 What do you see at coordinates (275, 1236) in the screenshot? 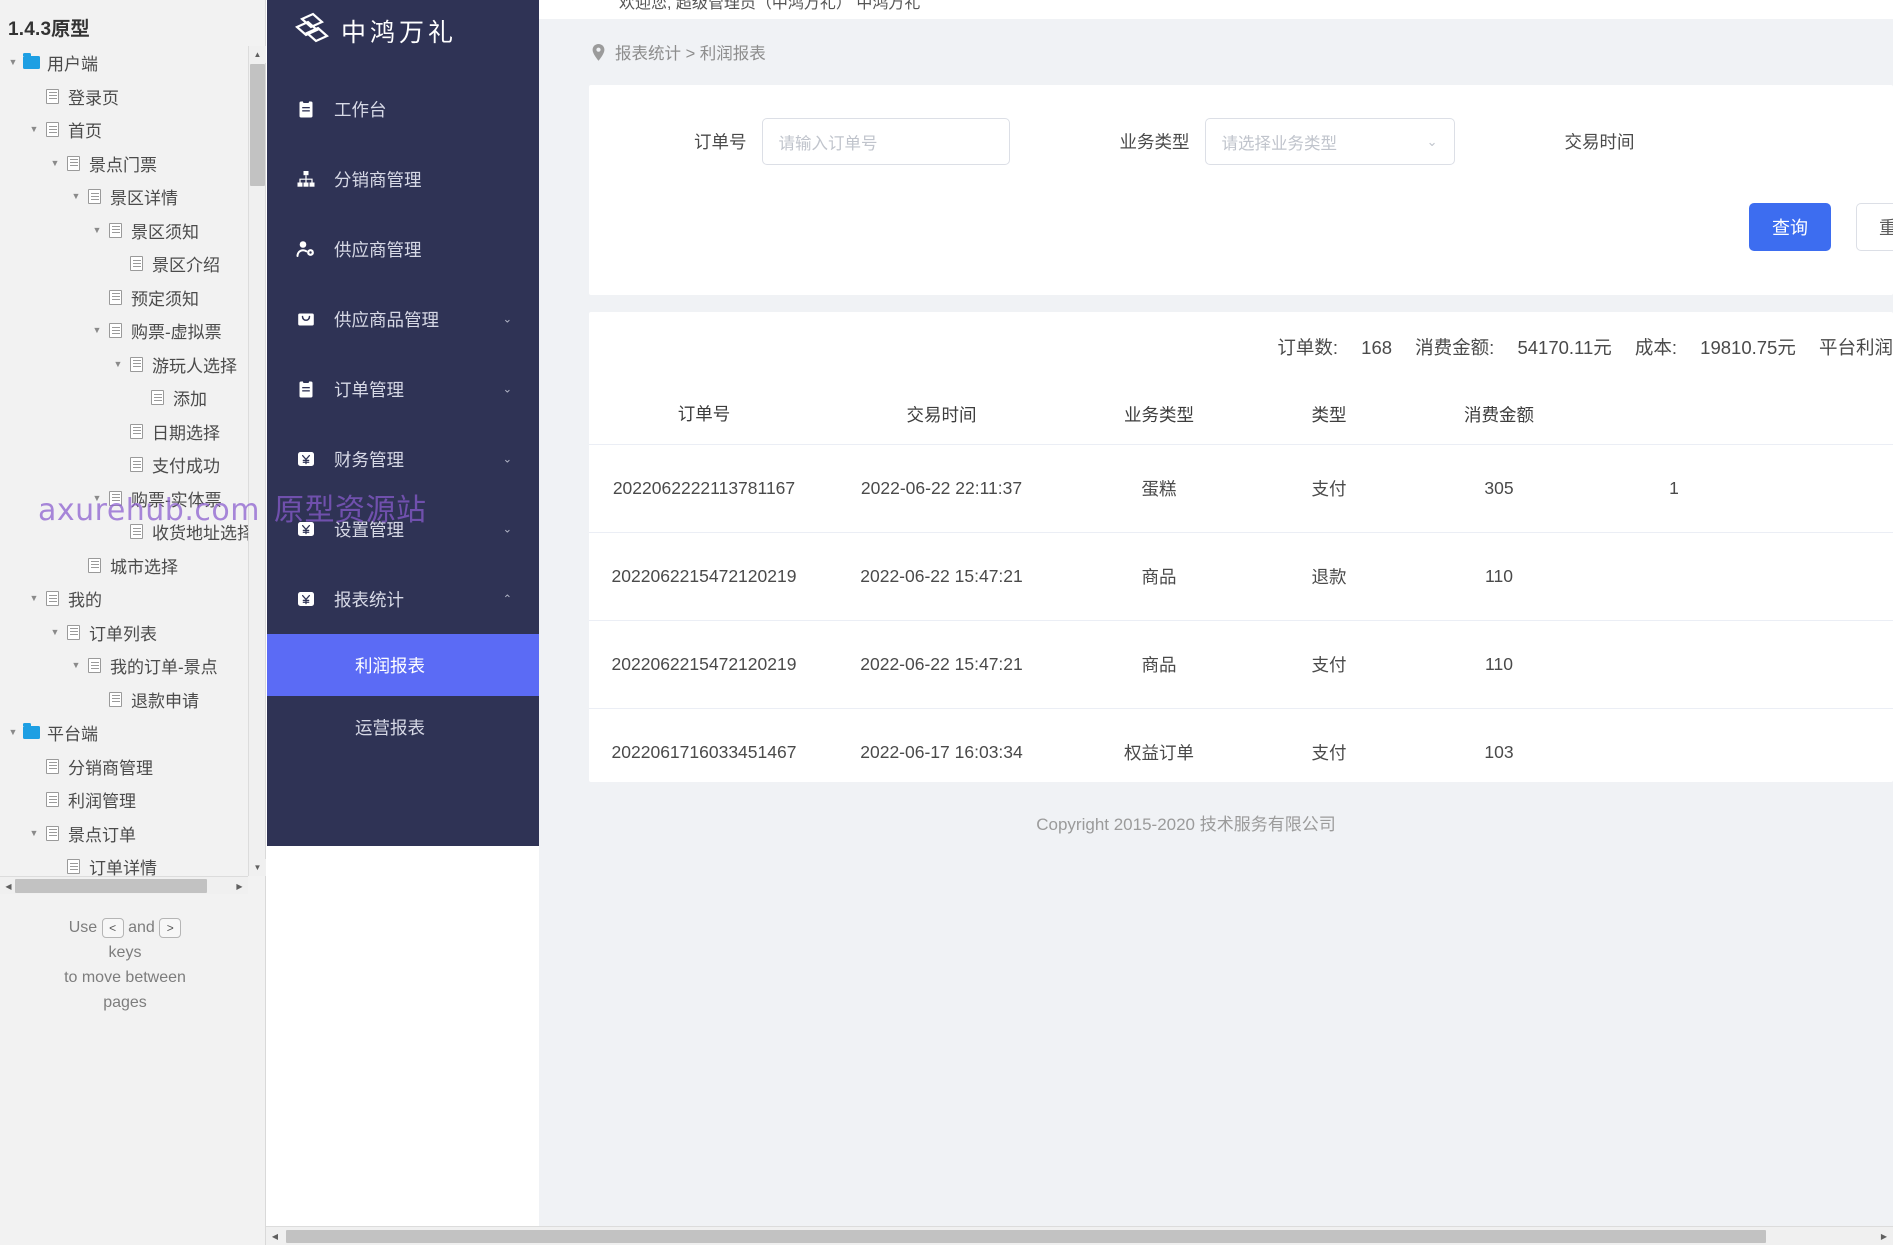
I see `page-scroll-left-icon: ◀` at bounding box center [275, 1236].